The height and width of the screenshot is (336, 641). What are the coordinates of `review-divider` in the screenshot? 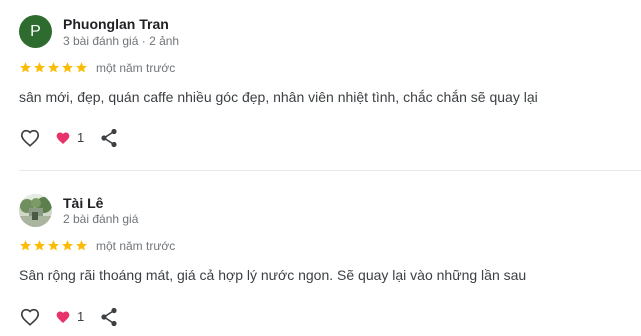 It's located at (330, 170).